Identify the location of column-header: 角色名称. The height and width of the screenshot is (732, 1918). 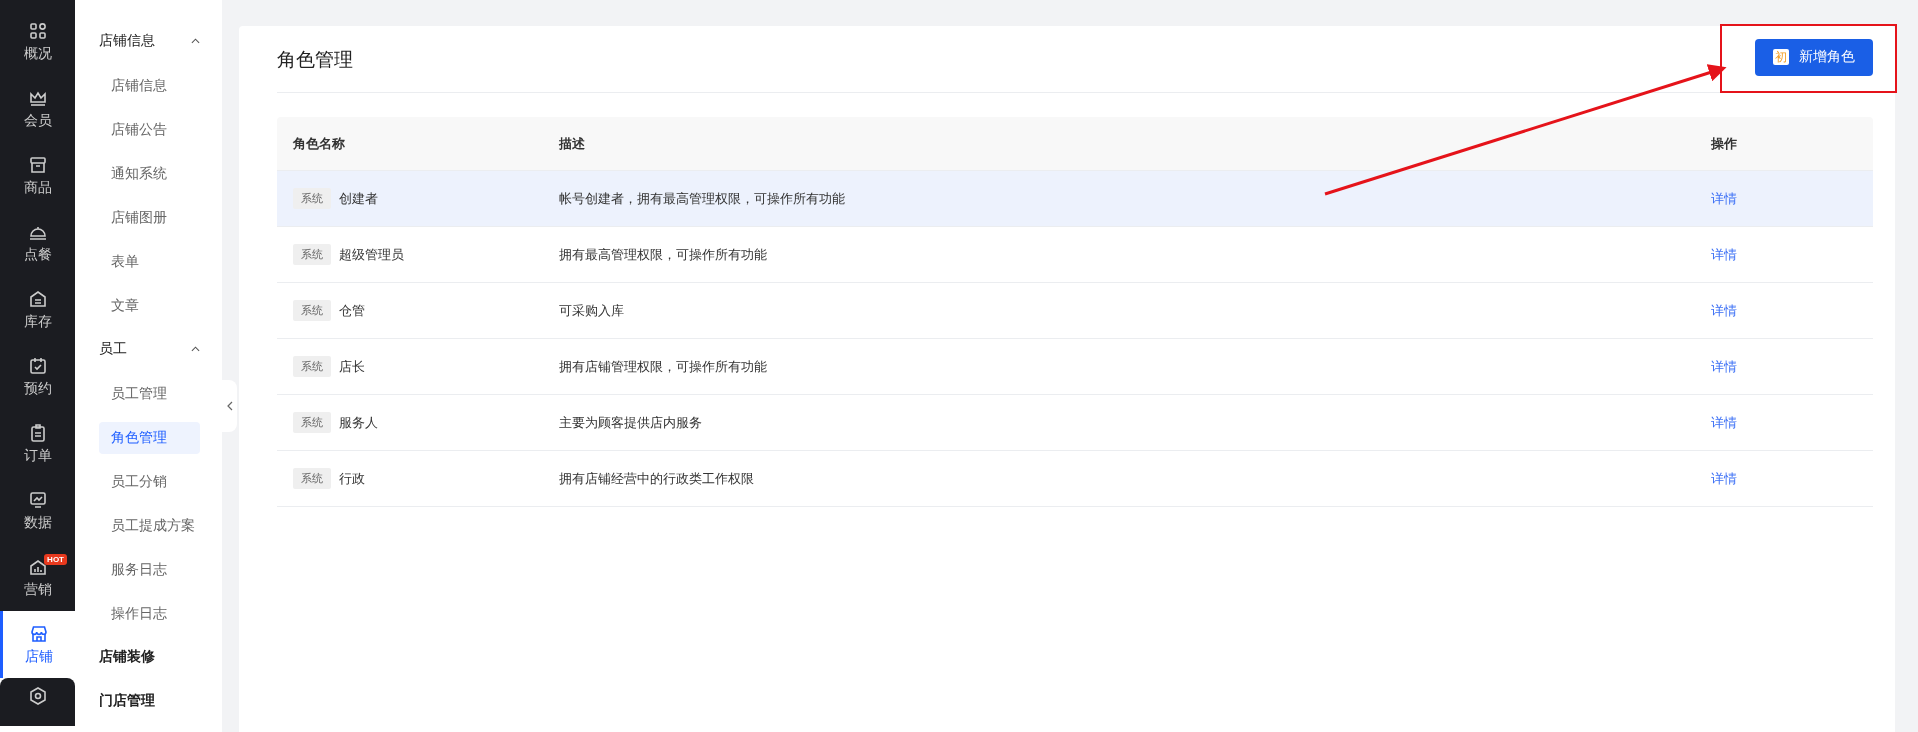
(319, 143).